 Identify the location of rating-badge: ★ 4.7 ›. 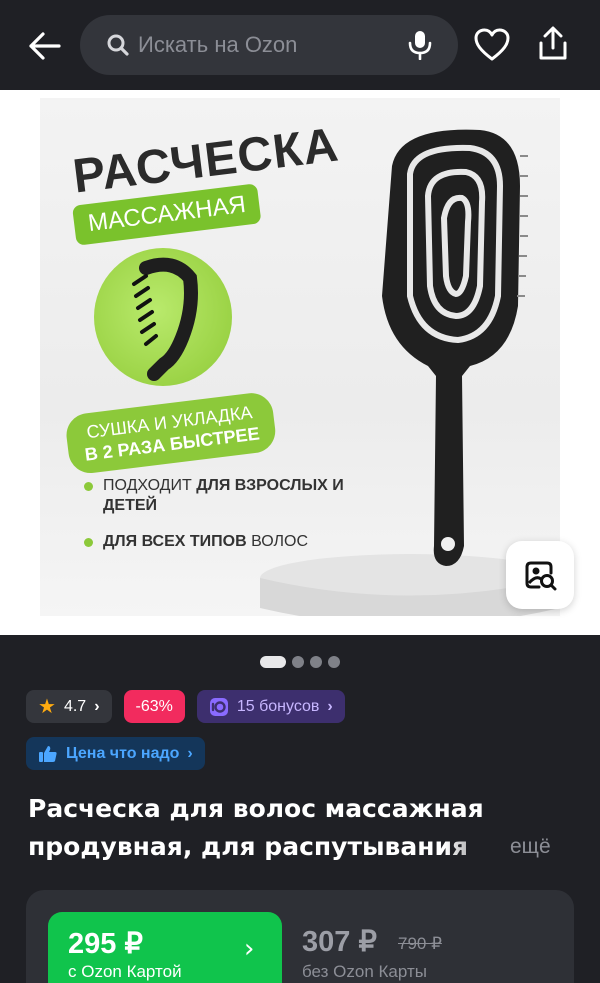
(69, 706).